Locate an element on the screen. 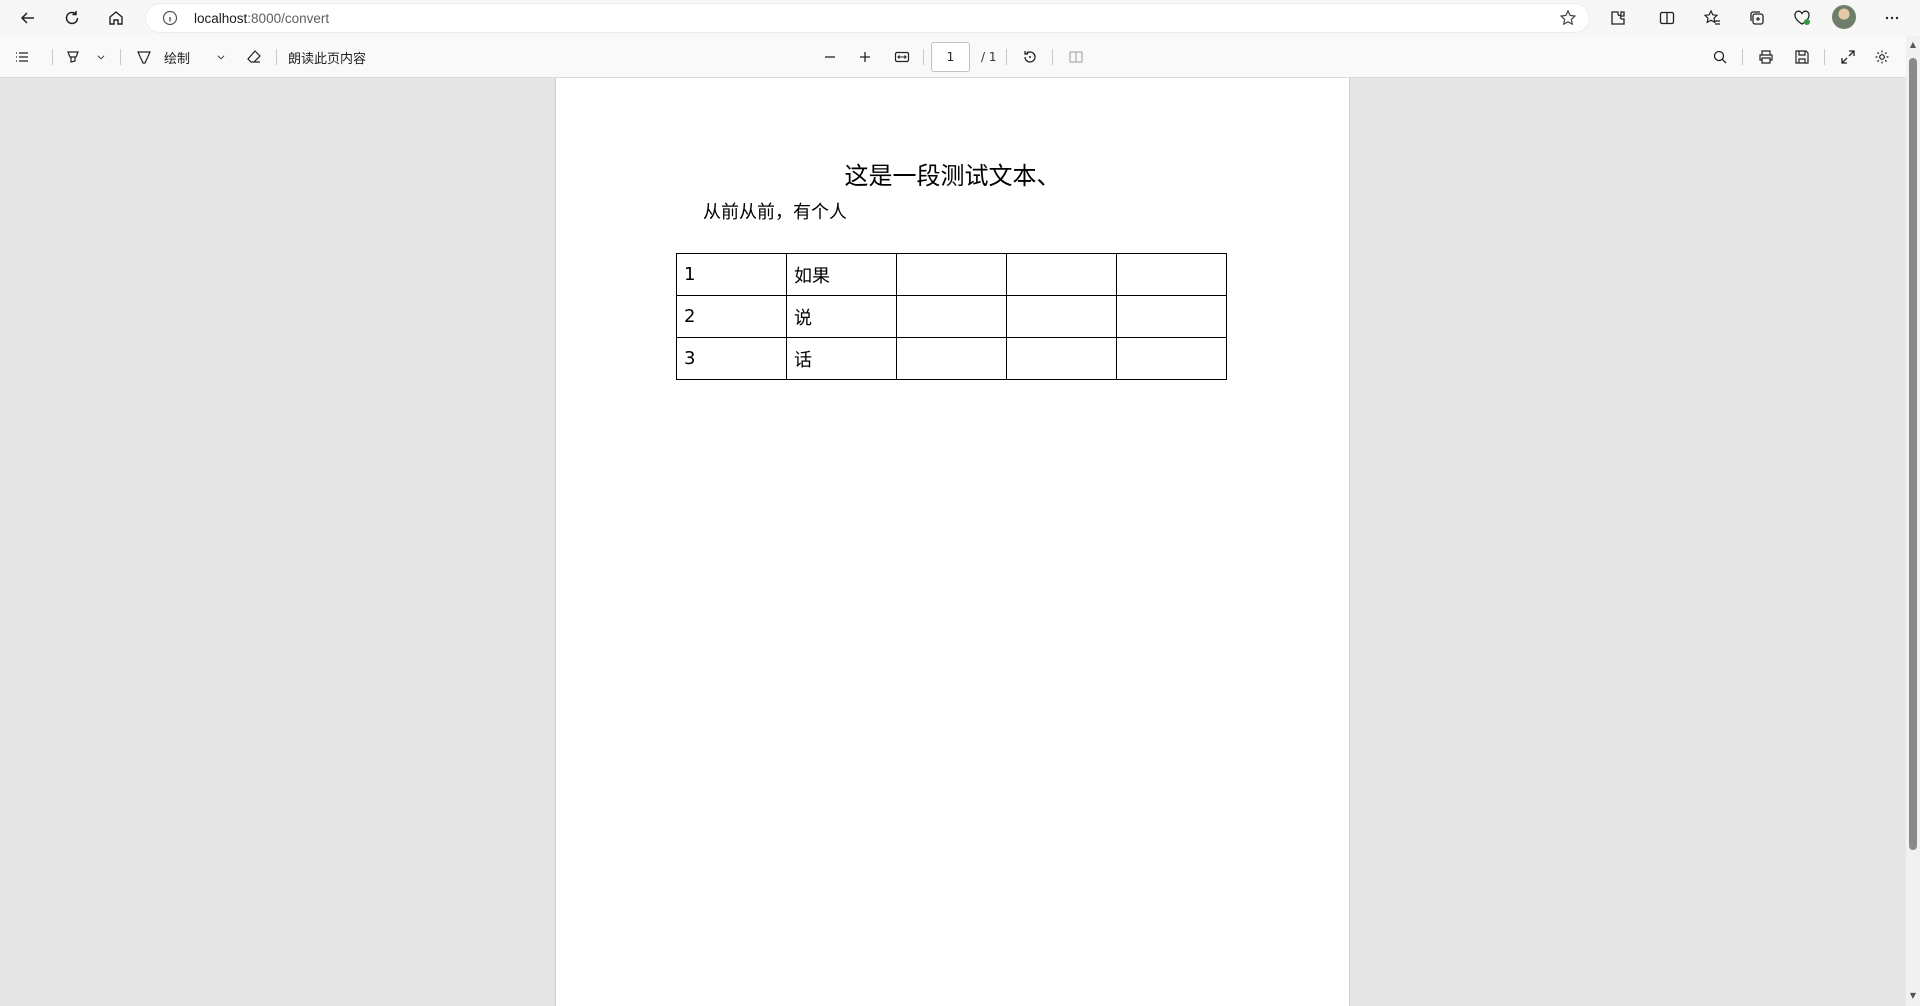 This screenshot has width=1920, height=1006. url-host: localhost is located at coordinates (221, 18).